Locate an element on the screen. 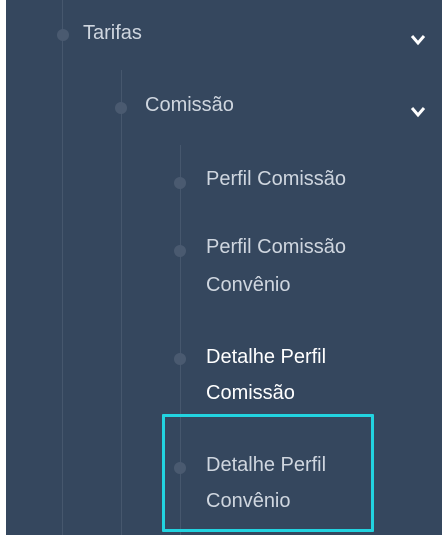 The height and width of the screenshot is (535, 442). menu-item-comissao: Comissão is located at coordinates (224, 106).